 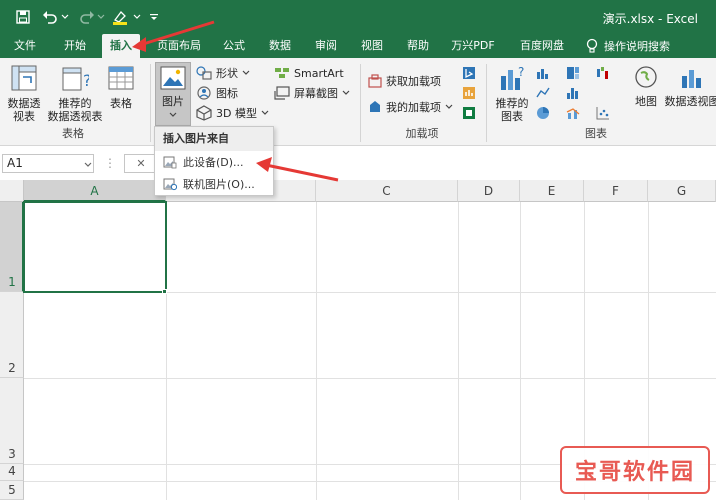 What do you see at coordinates (635, 470) in the screenshot?
I see `watermark-logo: 宝哥软件园` at bounding box center [635, 470].